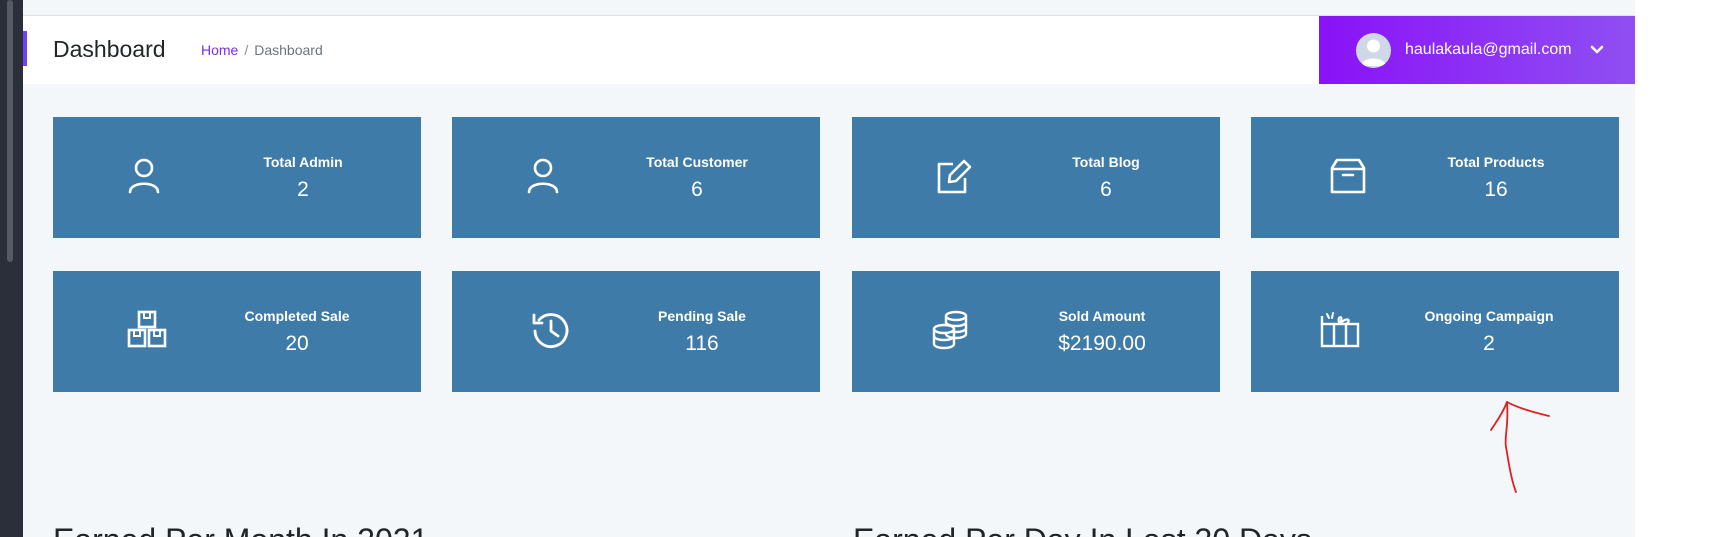 The image size is (1728, 537). What do you see at coordinates (237, 331) in the screenshot?
I see `stat-card-completed-sale: Completed Sale 20` at bounding box center [237, 331].